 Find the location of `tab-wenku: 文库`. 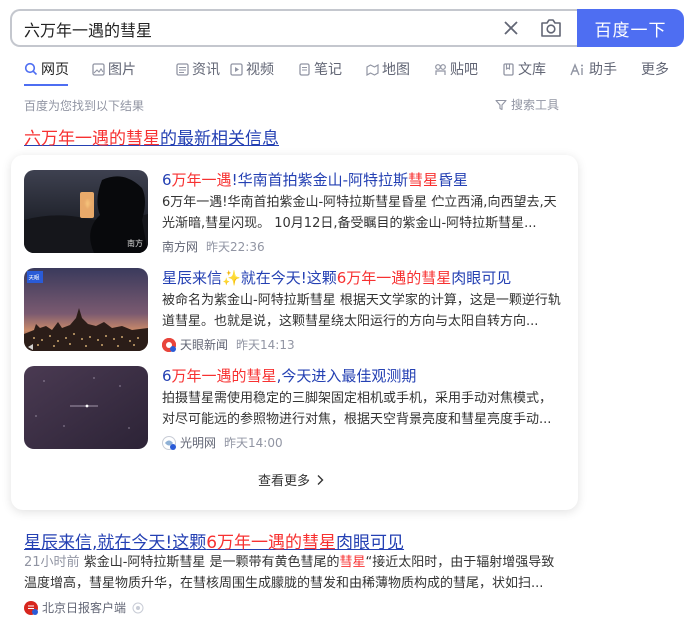

tab-wenku: 文库 is located at coordinates (536, 69).